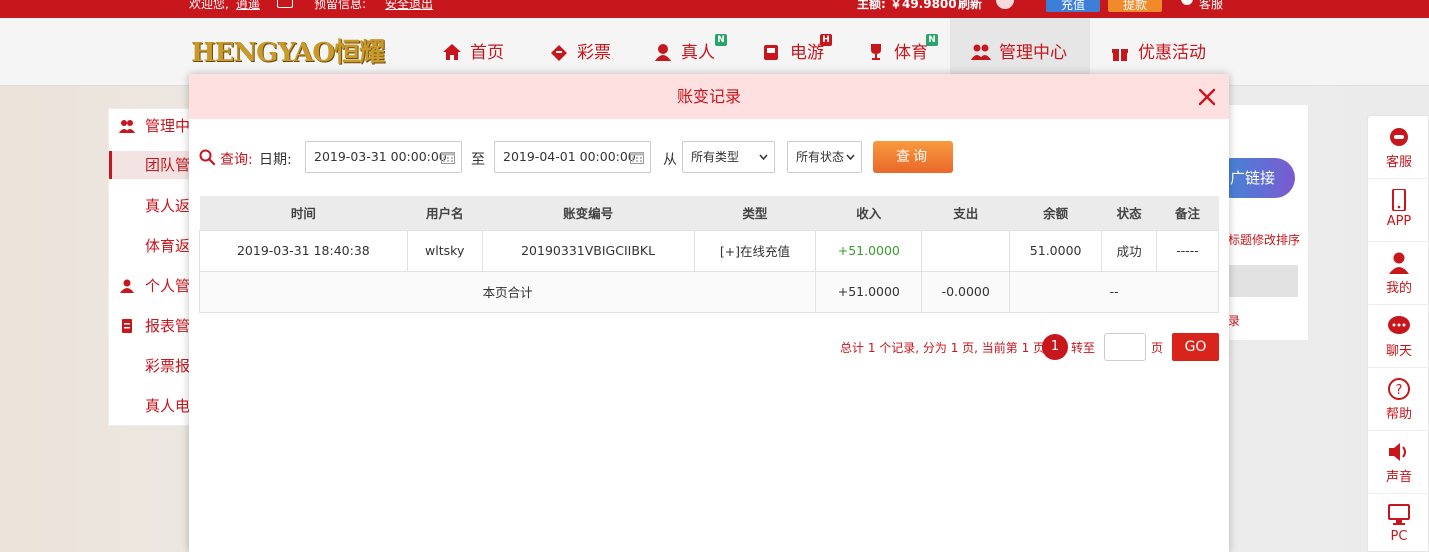 This screenshot has height=552, width=1429. I want to click on cell-username: wltsky, so click(444, 250).